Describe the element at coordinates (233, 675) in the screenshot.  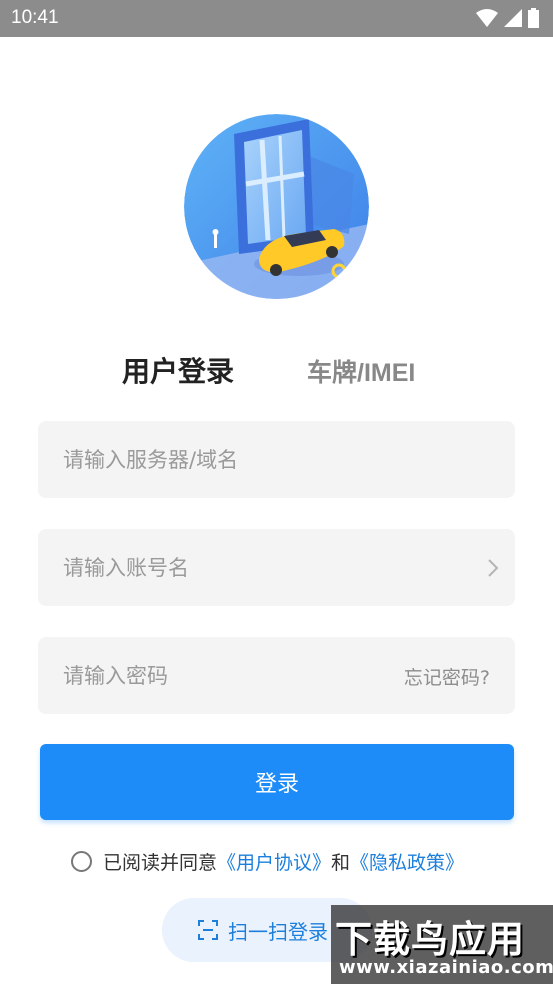
I see `password-input` at that location.